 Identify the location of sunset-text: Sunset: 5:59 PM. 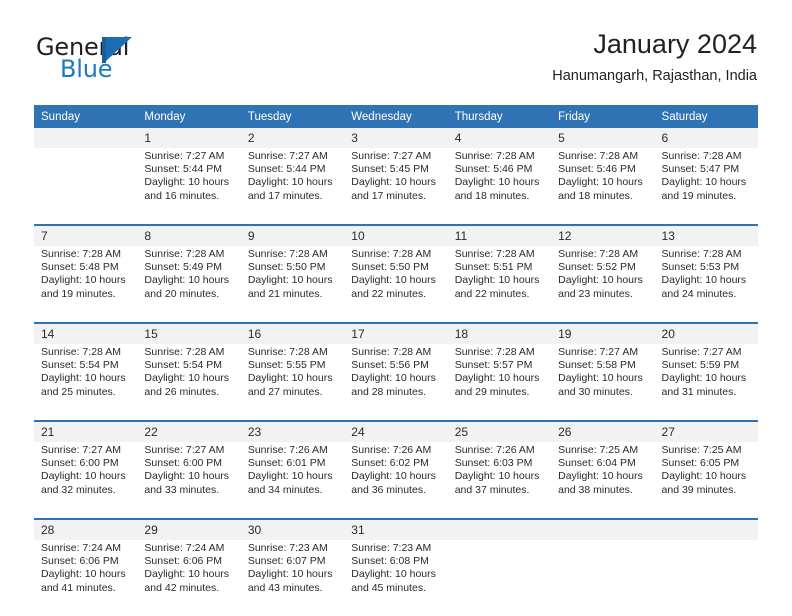
(700, 365).